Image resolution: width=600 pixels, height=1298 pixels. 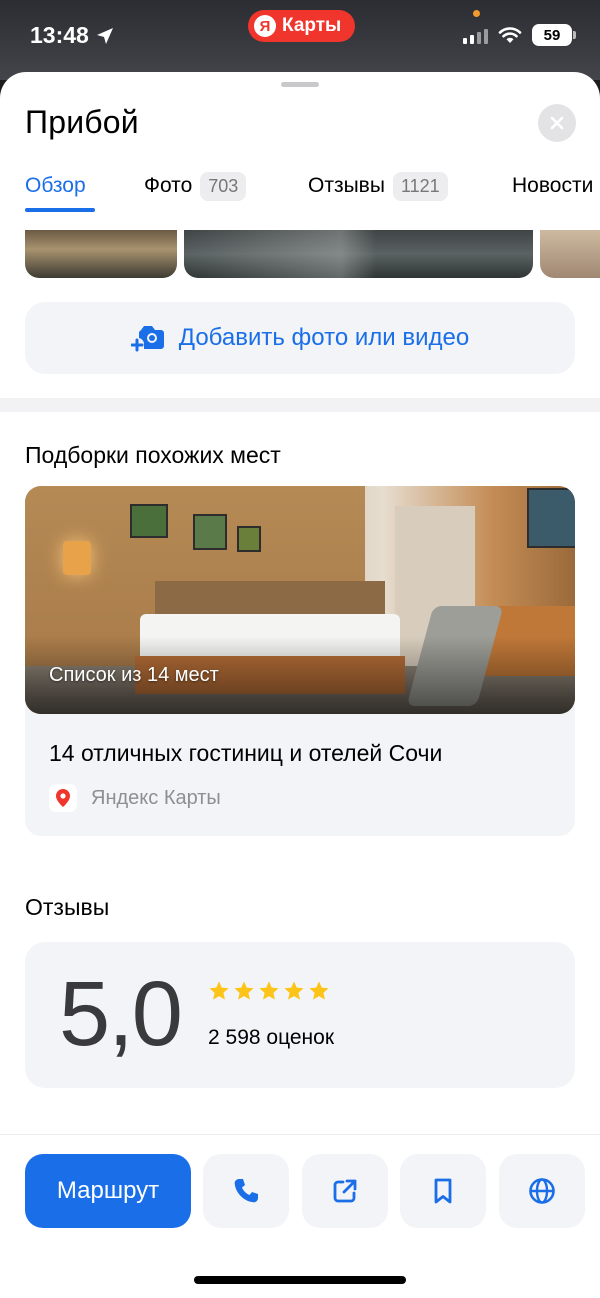 I want to click on tab-overview: Обзор, so click(x=55, y=186).